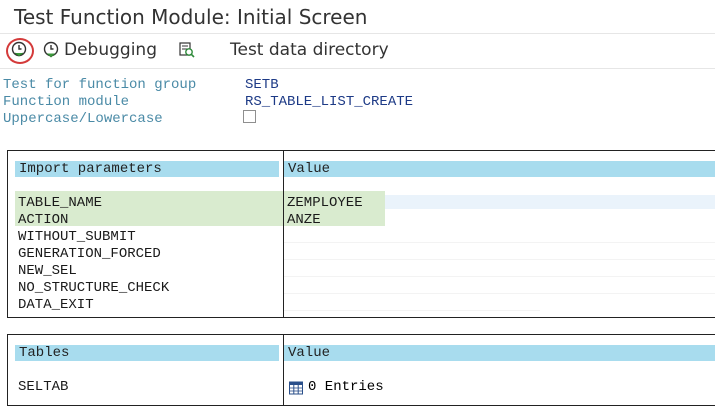  What do you see at coordinates (325, 203) in the screenshot?
I see `param-value-input: ZEMPLOYEE` at bounding box center [325, 203].